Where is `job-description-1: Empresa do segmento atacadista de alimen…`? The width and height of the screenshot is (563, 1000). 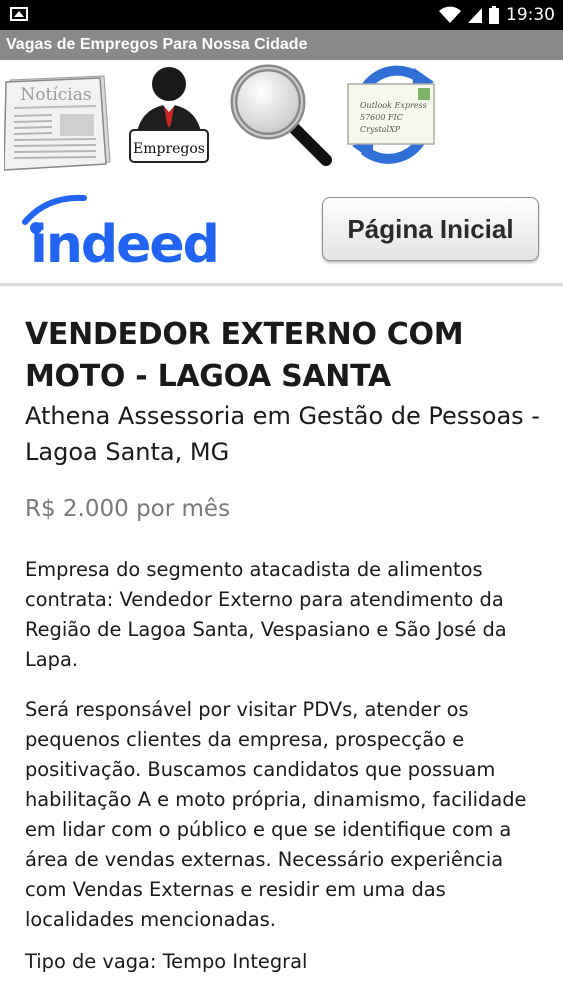 job-description-1: Empresa do segmento atacadista de alimen… is located at coordinates (266, 614).